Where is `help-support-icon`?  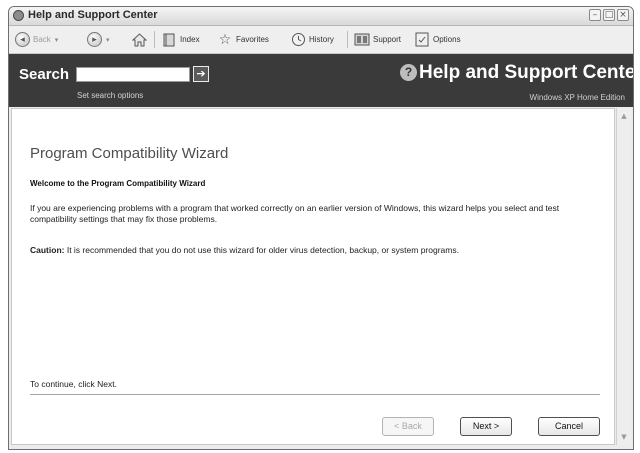 help-support-icon is located at coordinates (18, 15).